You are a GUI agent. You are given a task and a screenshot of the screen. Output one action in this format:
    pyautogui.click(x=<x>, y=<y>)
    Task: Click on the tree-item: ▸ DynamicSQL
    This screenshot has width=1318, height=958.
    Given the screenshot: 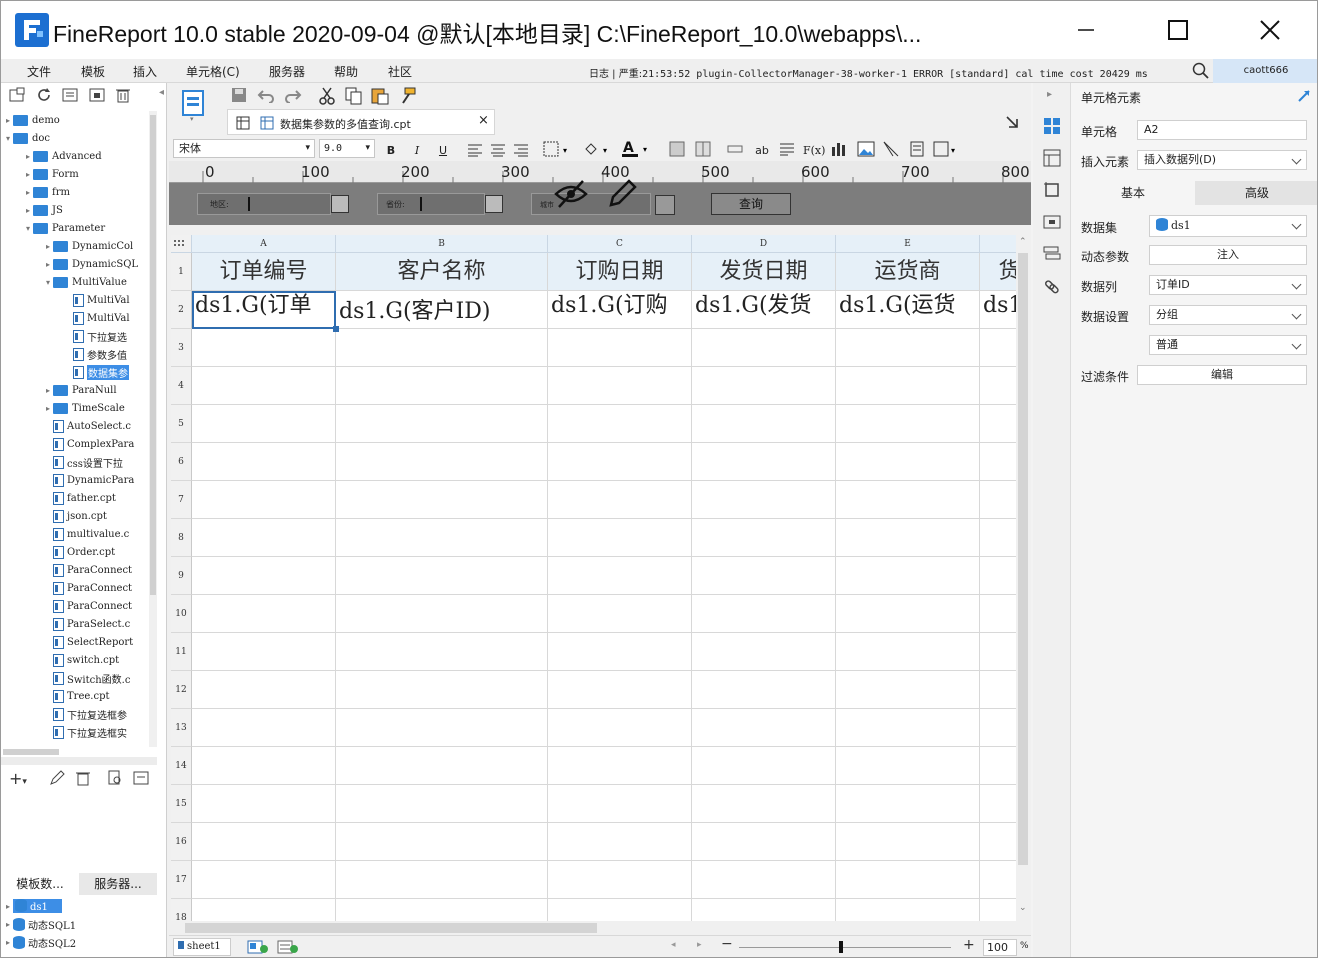 What is the action you would take?
    pyautogui.click(x=69, y=264)
    